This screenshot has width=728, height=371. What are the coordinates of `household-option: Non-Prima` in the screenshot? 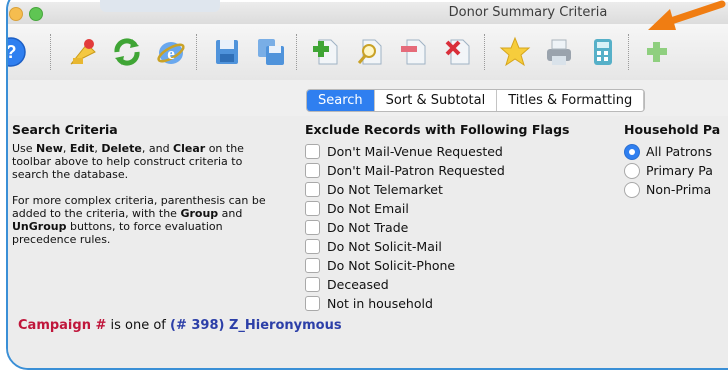 It's located at (668, 189).